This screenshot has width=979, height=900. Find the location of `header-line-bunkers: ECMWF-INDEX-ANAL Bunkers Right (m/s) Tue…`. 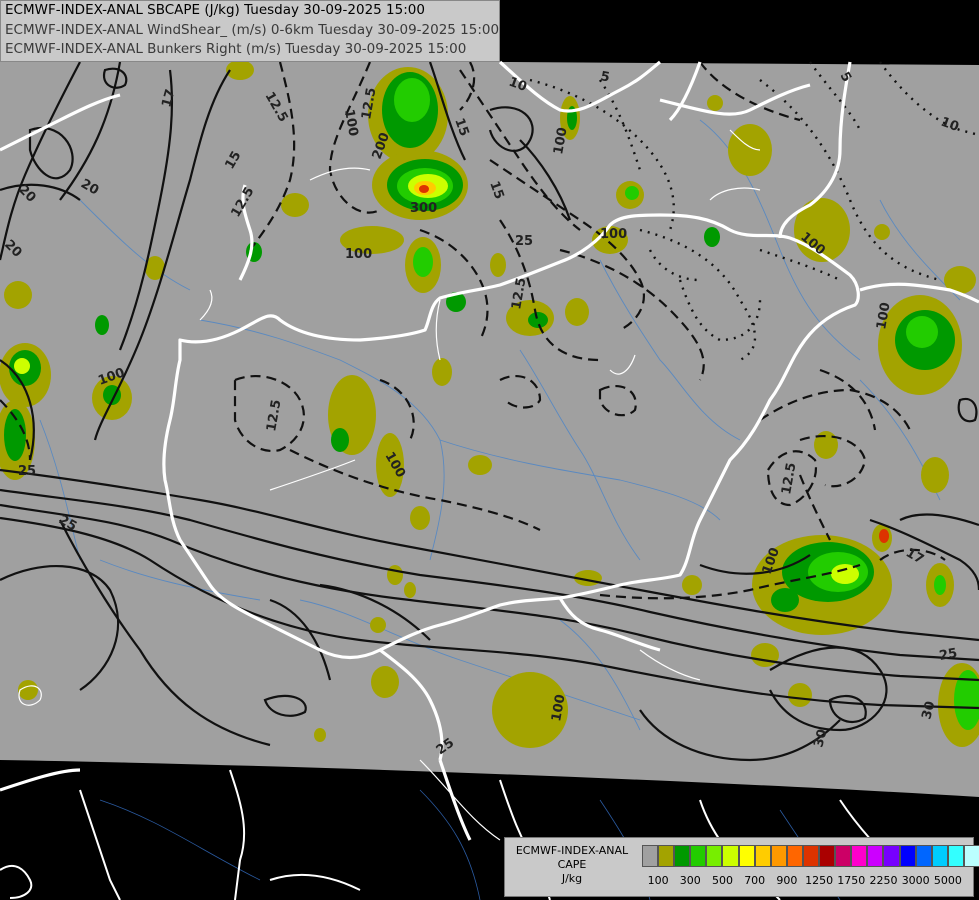

header-line-bunkers: ECMWF-INDEX-ANAL Bunkers Right (m/s) Tue… is located at coordinates (236, 49).